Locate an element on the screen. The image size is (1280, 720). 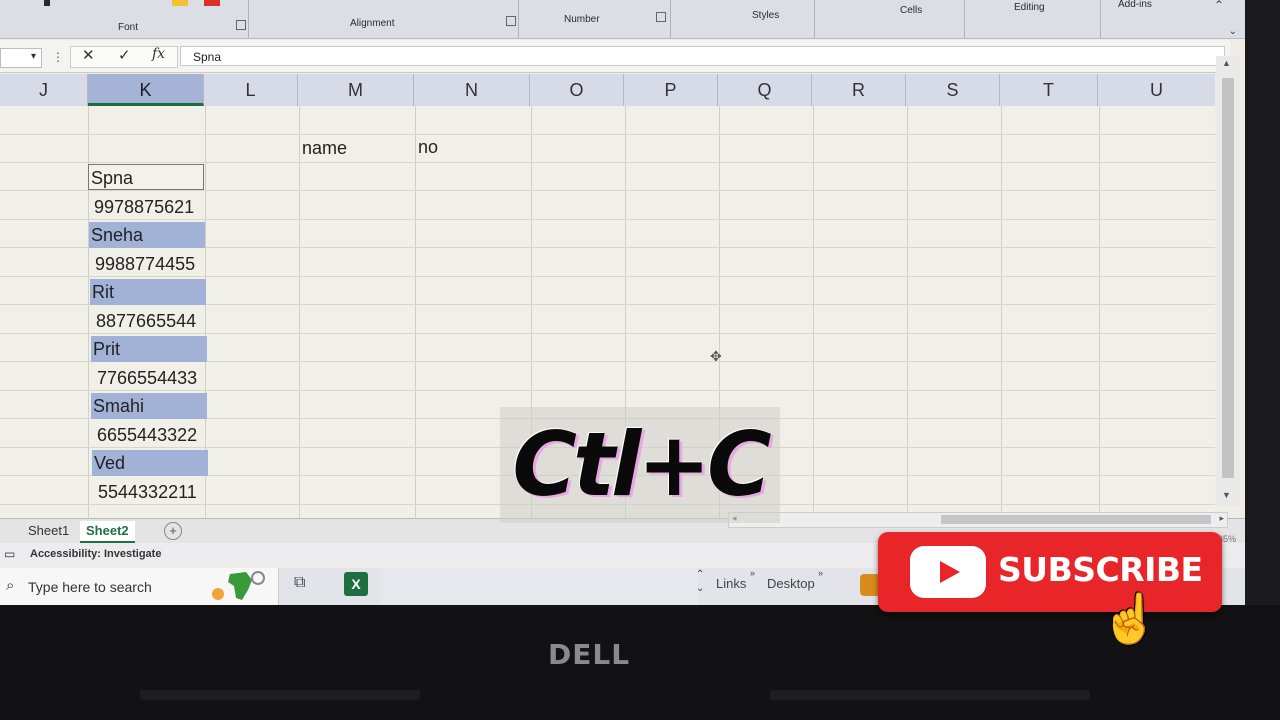
subscribe-button: SUBSCRIBE is located at coordinates (1050, 572).